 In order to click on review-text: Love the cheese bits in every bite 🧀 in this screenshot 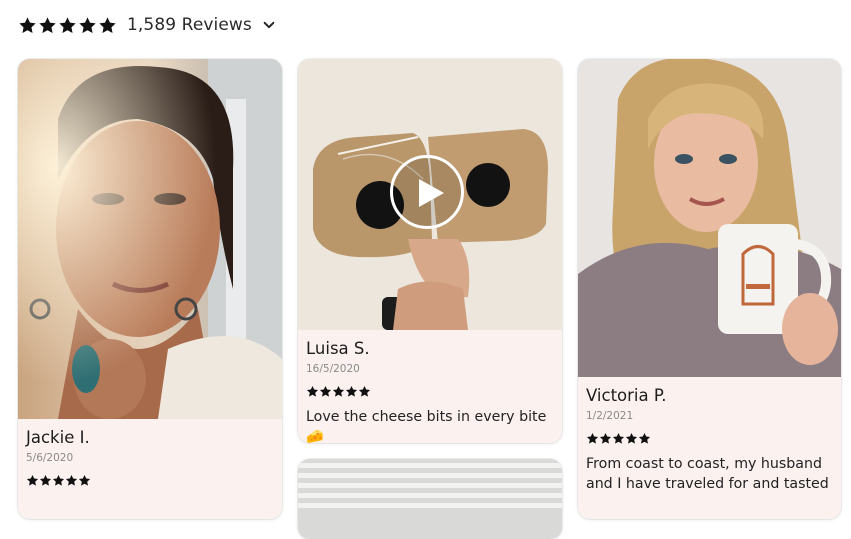, I will do `click(426, 426)`.